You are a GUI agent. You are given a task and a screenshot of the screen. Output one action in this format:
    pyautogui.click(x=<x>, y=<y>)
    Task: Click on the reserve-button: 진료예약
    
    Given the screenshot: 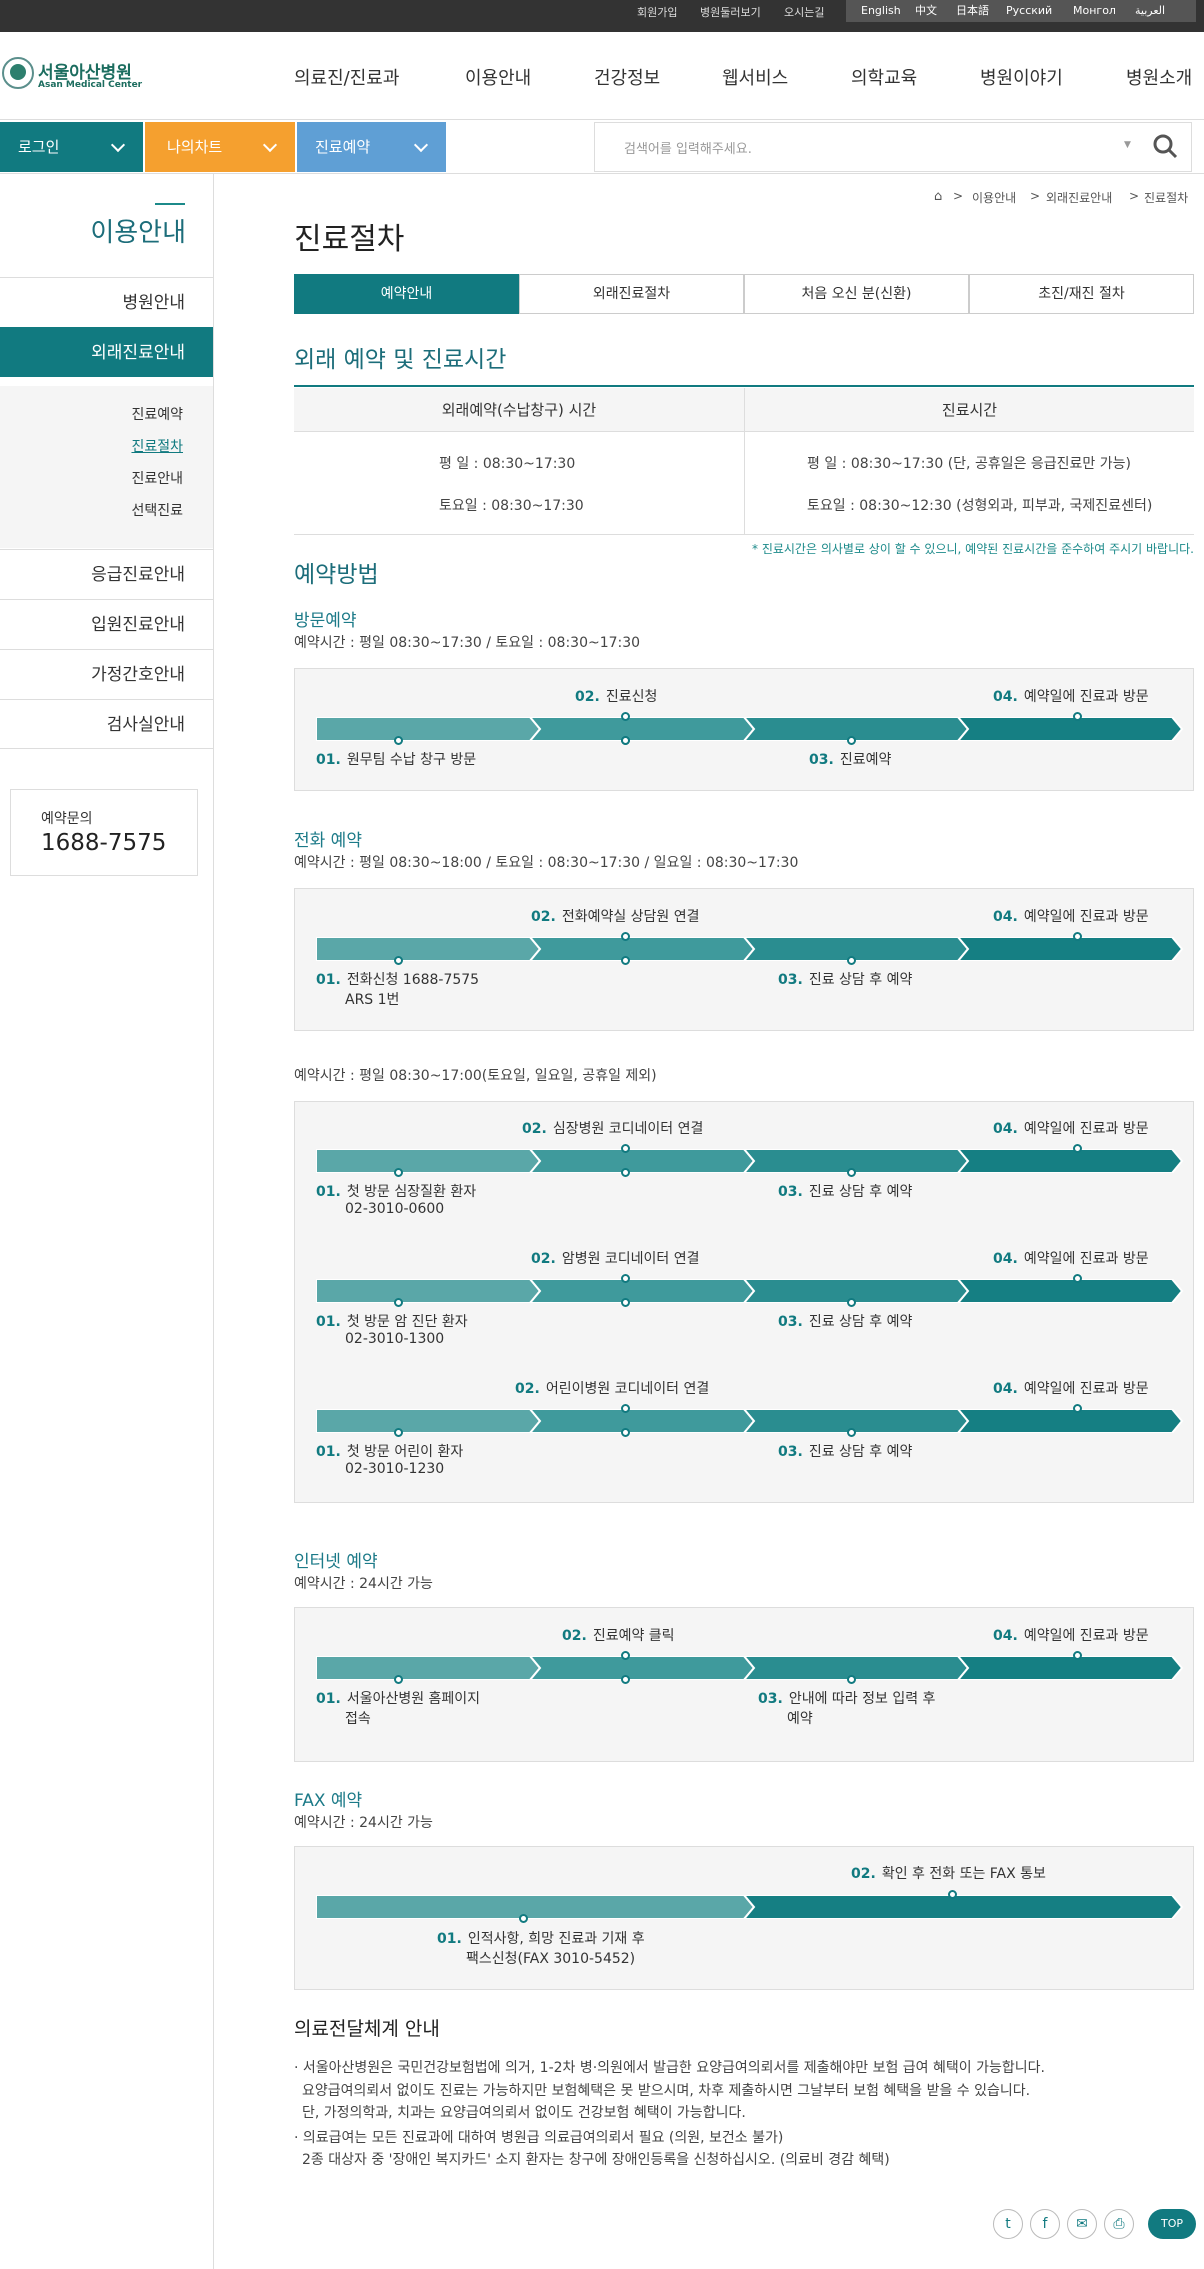 What is the action you would take?
    pyautogui.click(x=371, y=147)
    